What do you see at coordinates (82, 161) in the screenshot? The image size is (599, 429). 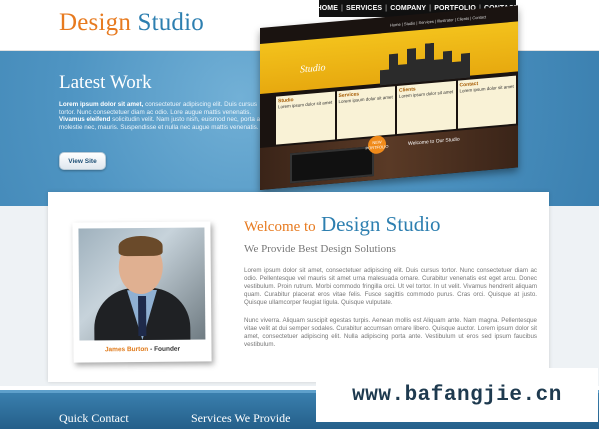 I see `view-site-button: View Site` at bounding box center [82, 161].